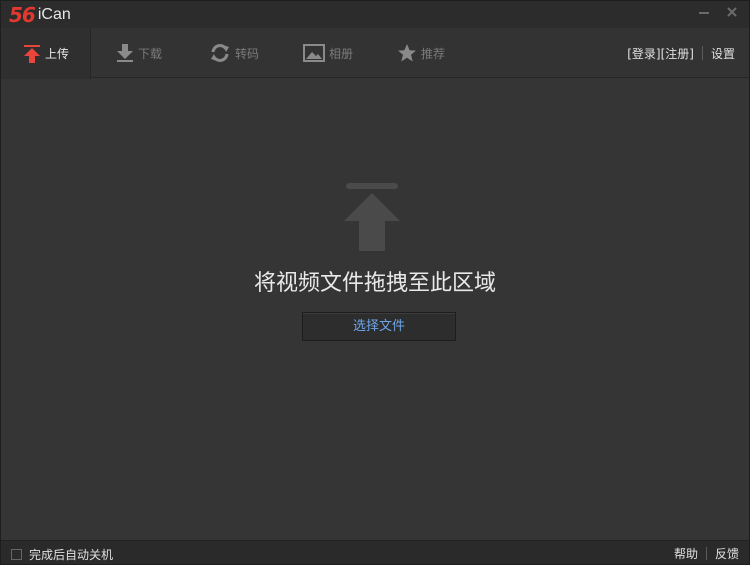 The image size is (750, 565). I want to click on star-icon, so click(407, 53).